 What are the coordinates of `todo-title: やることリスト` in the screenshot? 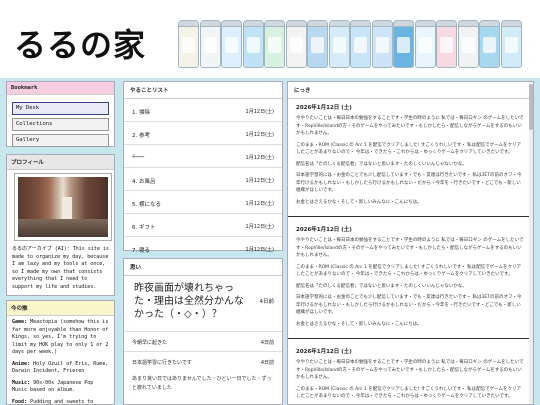 It's located at (203, 90).